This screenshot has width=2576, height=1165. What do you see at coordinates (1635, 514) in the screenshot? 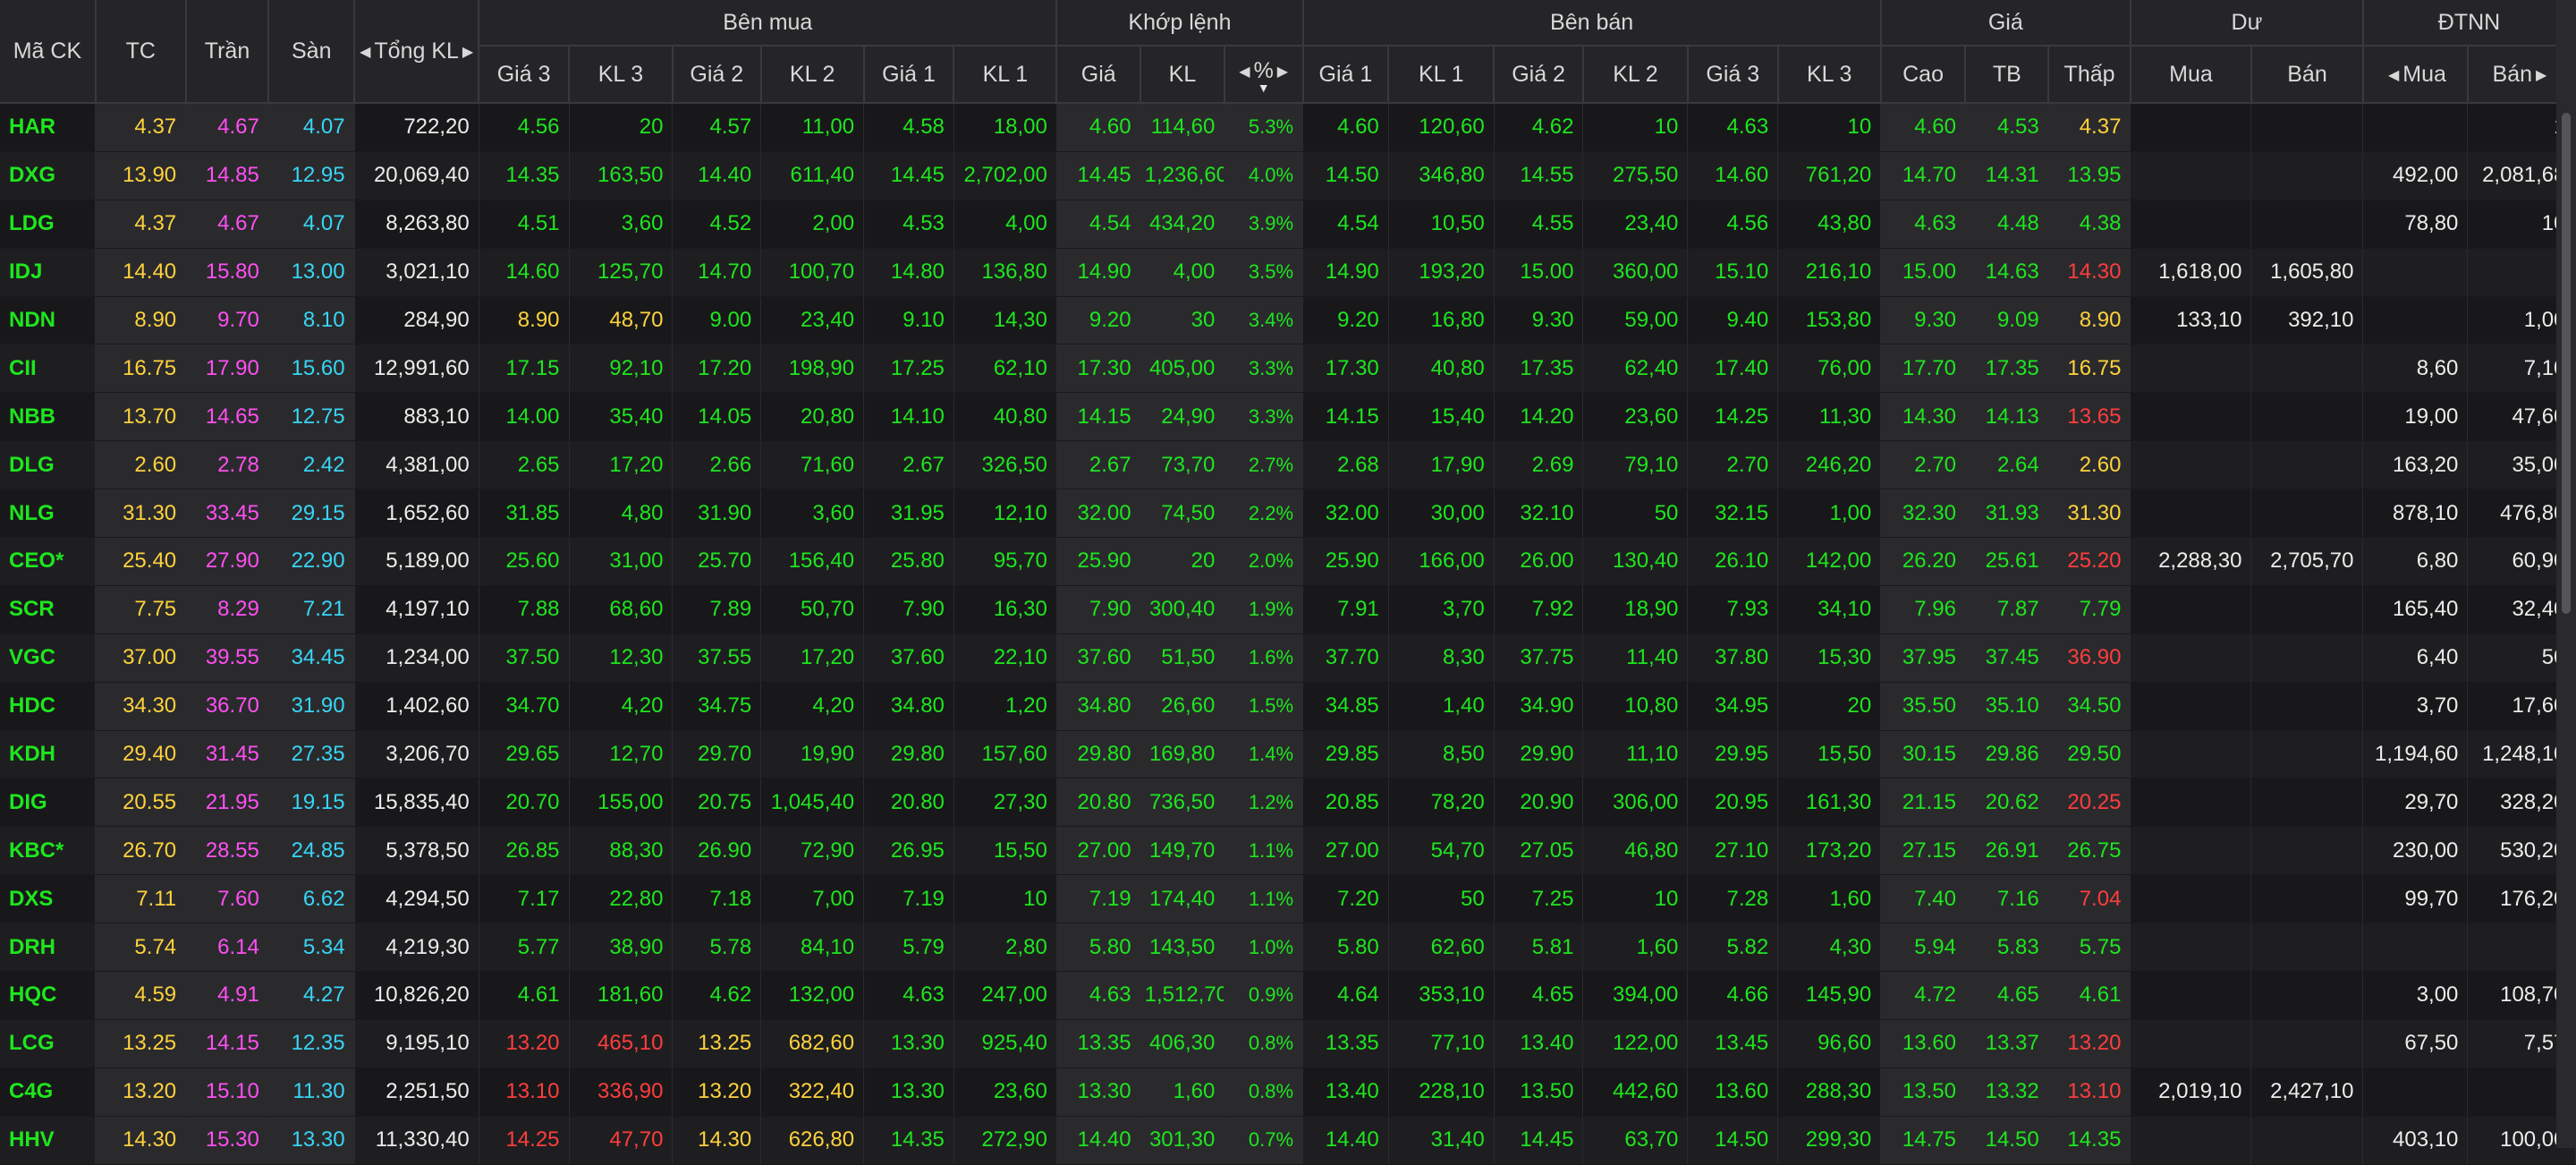
I see `cell-sk2: 50` at bounding box center [1635, 514].